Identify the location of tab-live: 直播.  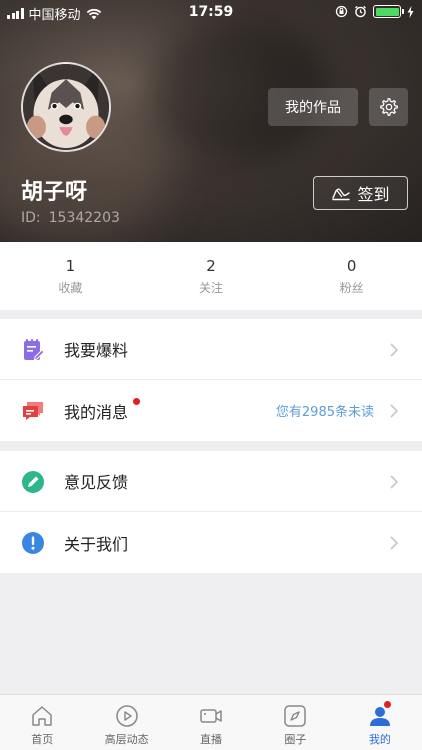
(211, 722).